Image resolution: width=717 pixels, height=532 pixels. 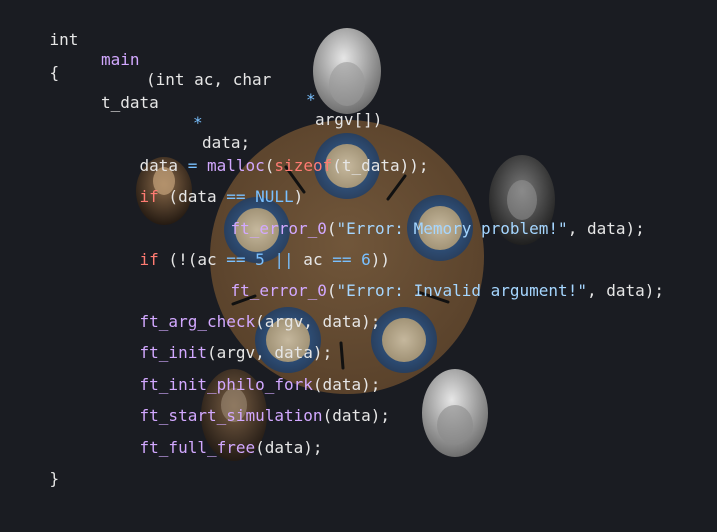 I want to click on open-brace: {, so click(x=54, y=72).